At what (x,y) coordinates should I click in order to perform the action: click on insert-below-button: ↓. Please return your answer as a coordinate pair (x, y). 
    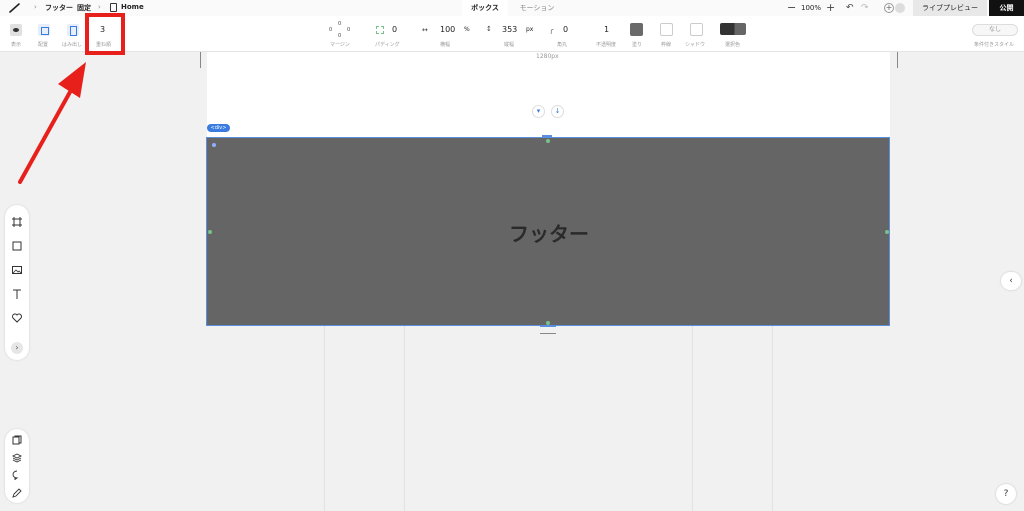
    Looking at the image, I should click on (557, 111).